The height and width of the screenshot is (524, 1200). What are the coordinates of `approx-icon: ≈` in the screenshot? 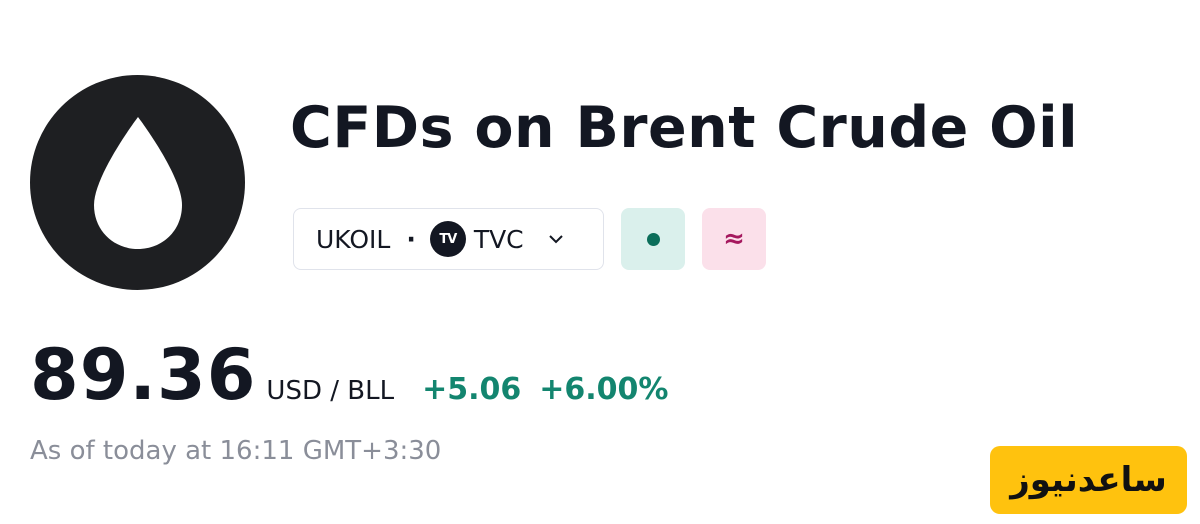 It's located at (734, 239).